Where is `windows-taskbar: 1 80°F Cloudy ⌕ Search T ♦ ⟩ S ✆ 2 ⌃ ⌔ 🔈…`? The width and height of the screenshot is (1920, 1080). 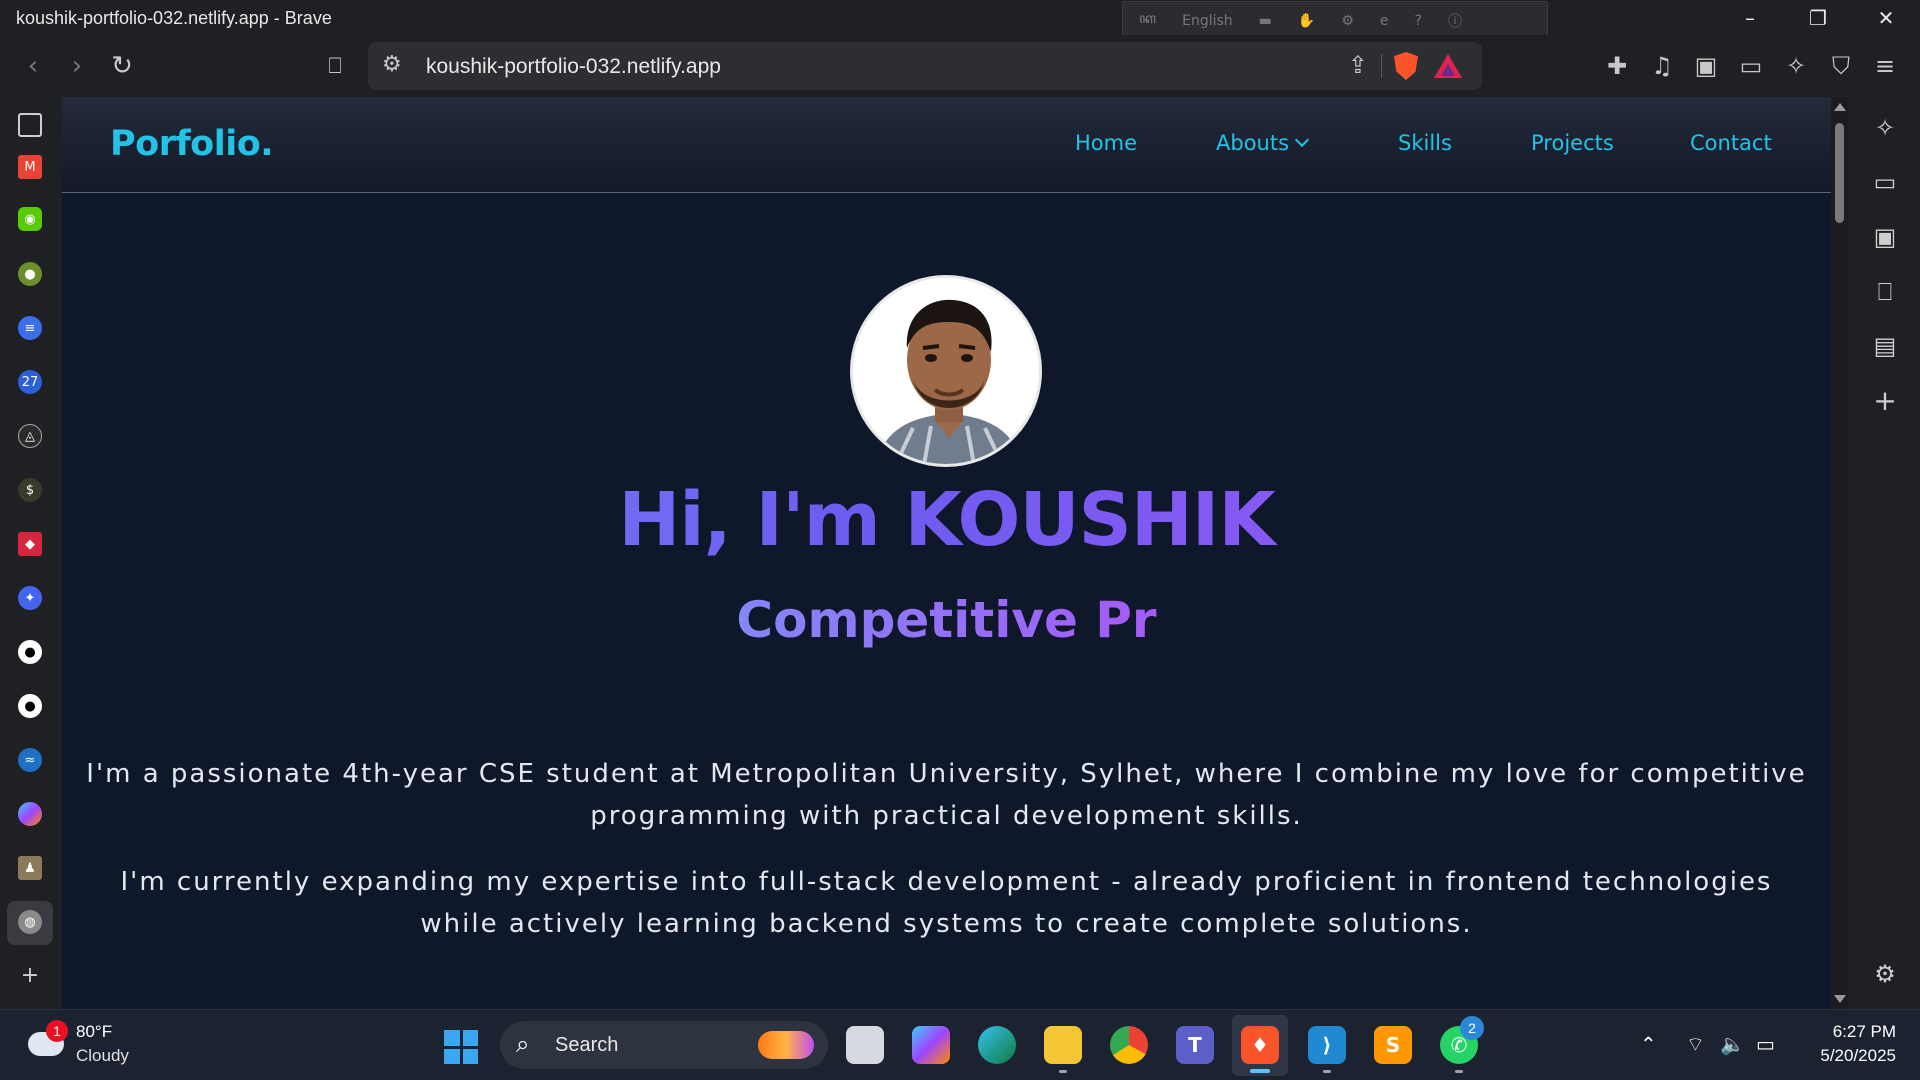 windows-taskbar: 1 80°F Cloudy ⌕ Search T ♦ ⟩ S ✆ 2 ⌃ ⌔ 🔈… is located at coordinates (960, 1044).